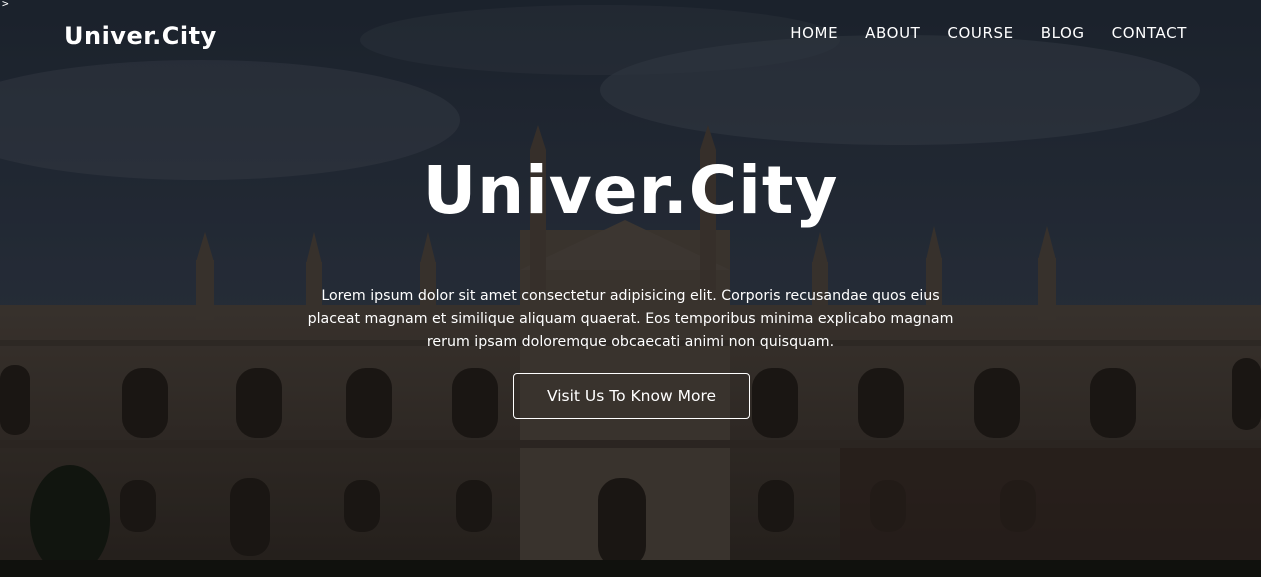  I want to click on hero-title: Univer.City, so click(630, 190).